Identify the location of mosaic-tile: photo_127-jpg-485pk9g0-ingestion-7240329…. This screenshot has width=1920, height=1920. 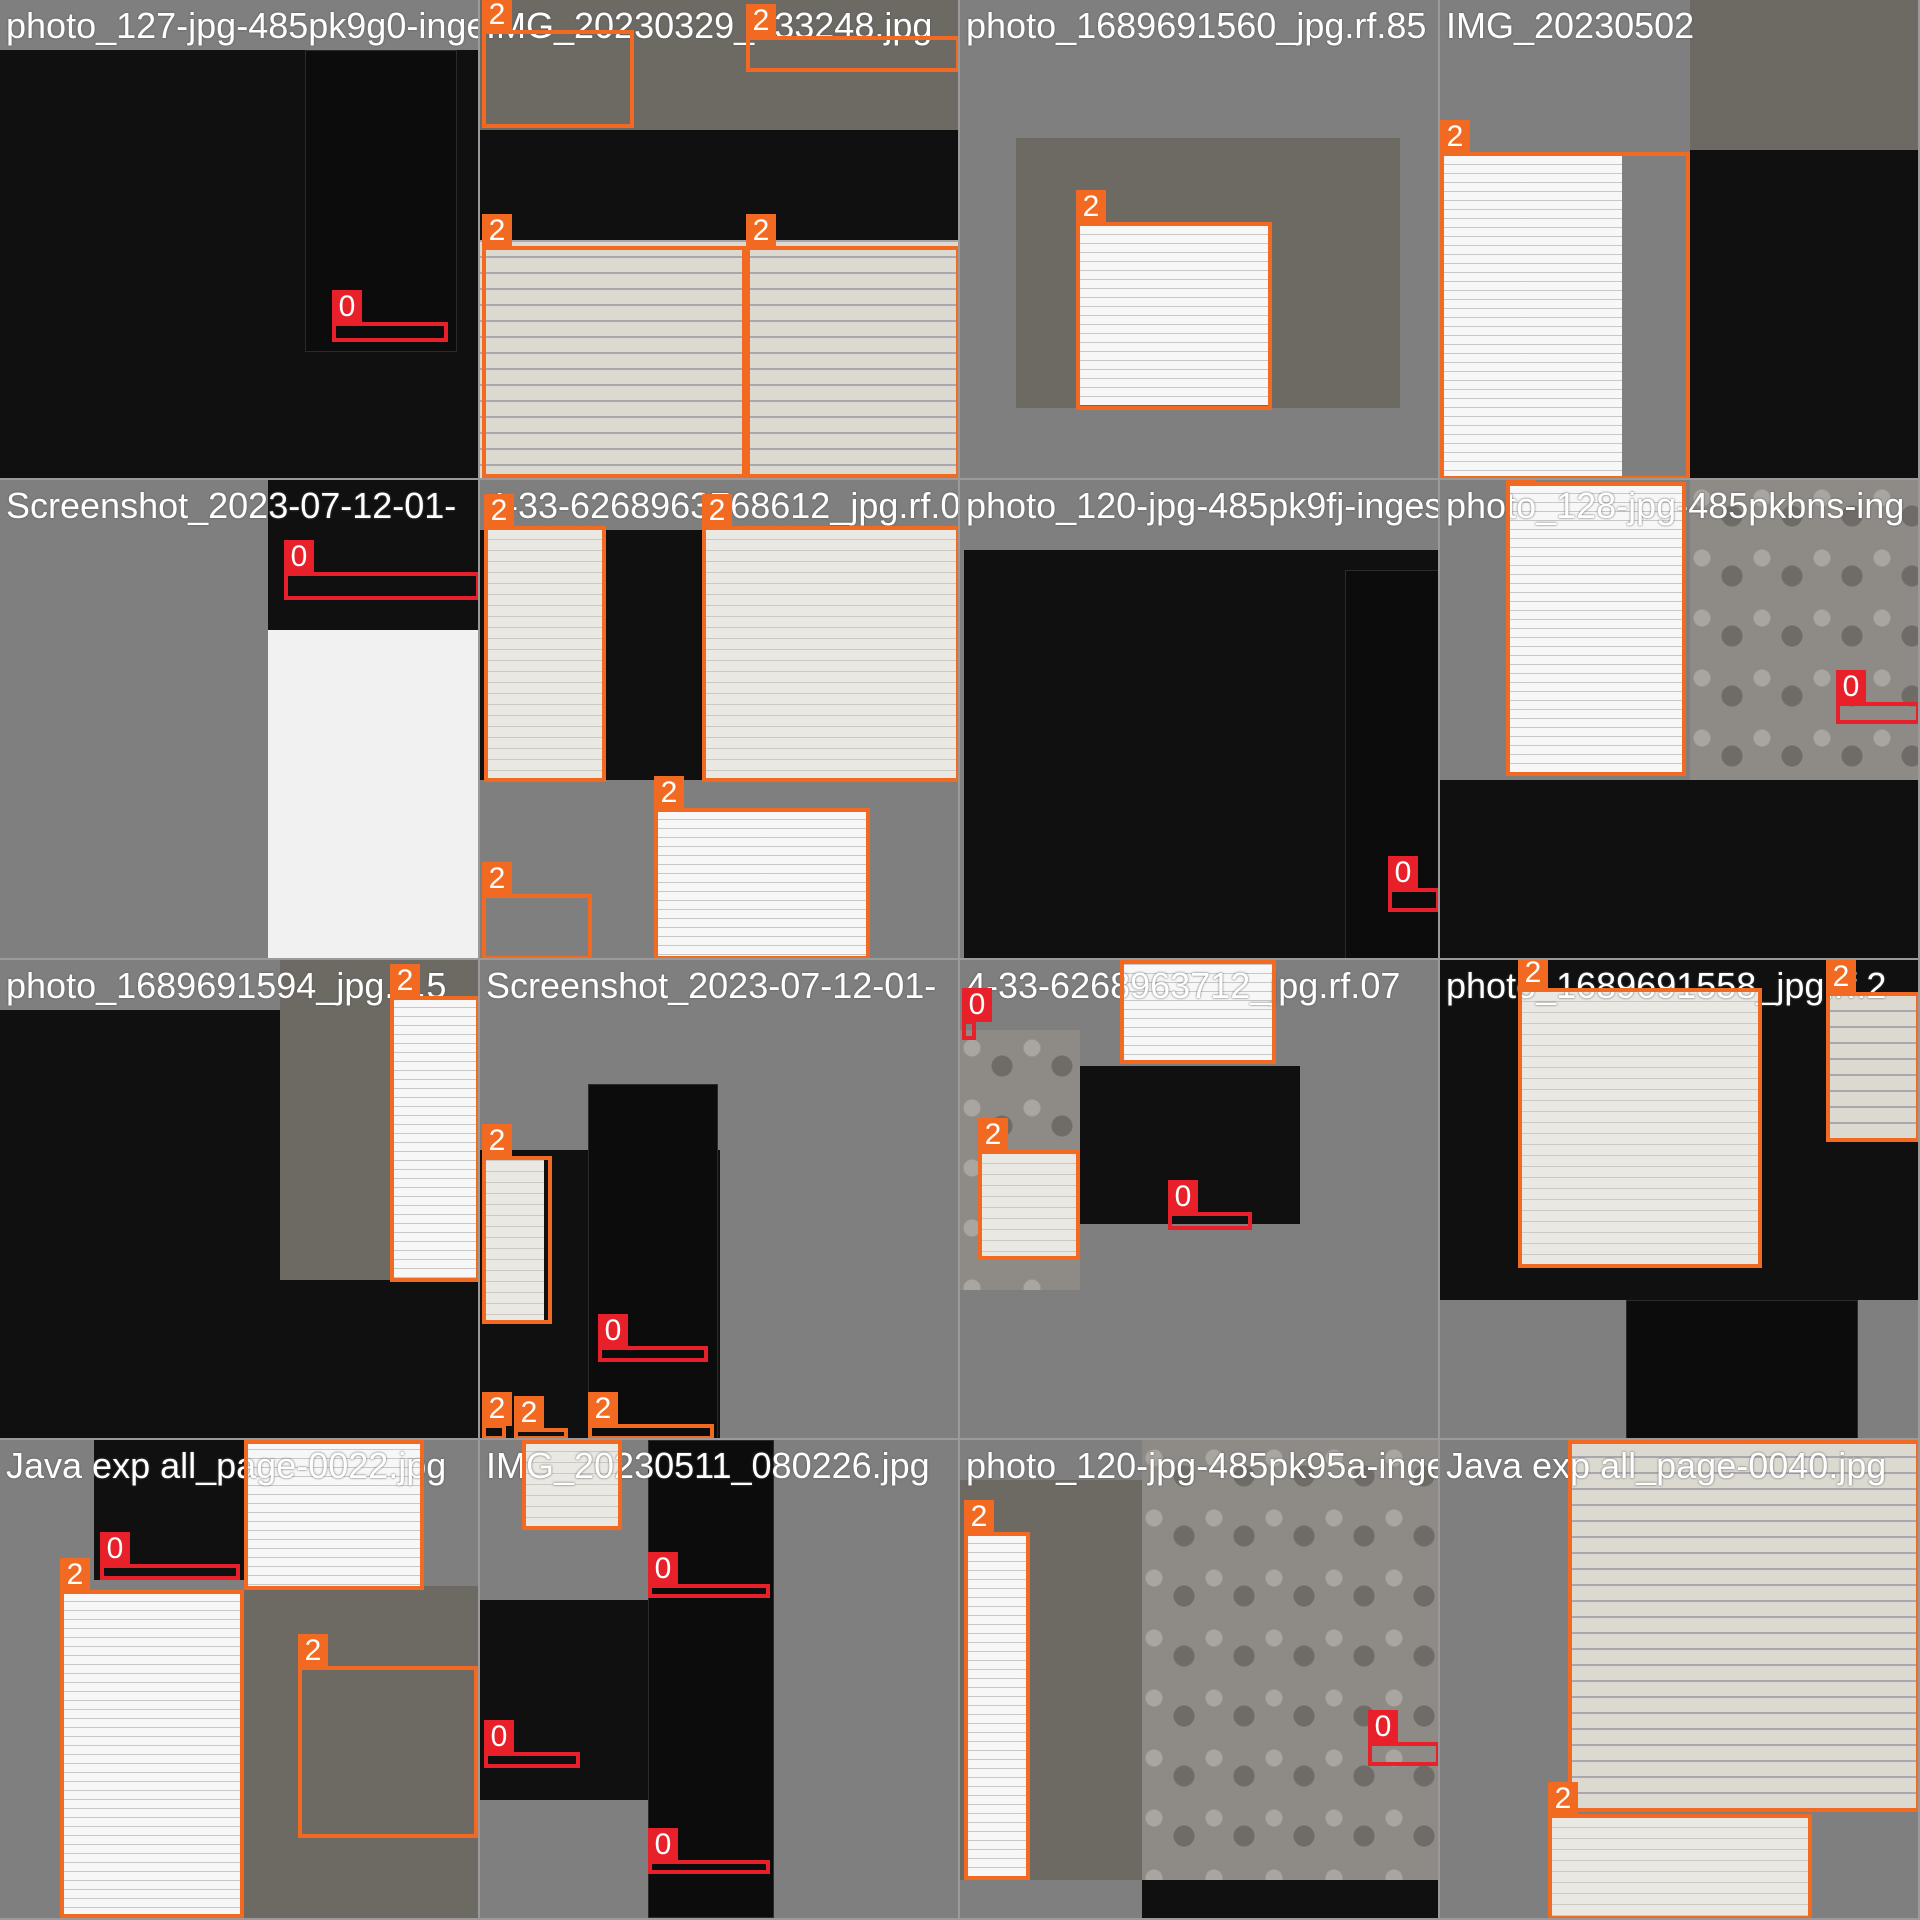
(240, 240).